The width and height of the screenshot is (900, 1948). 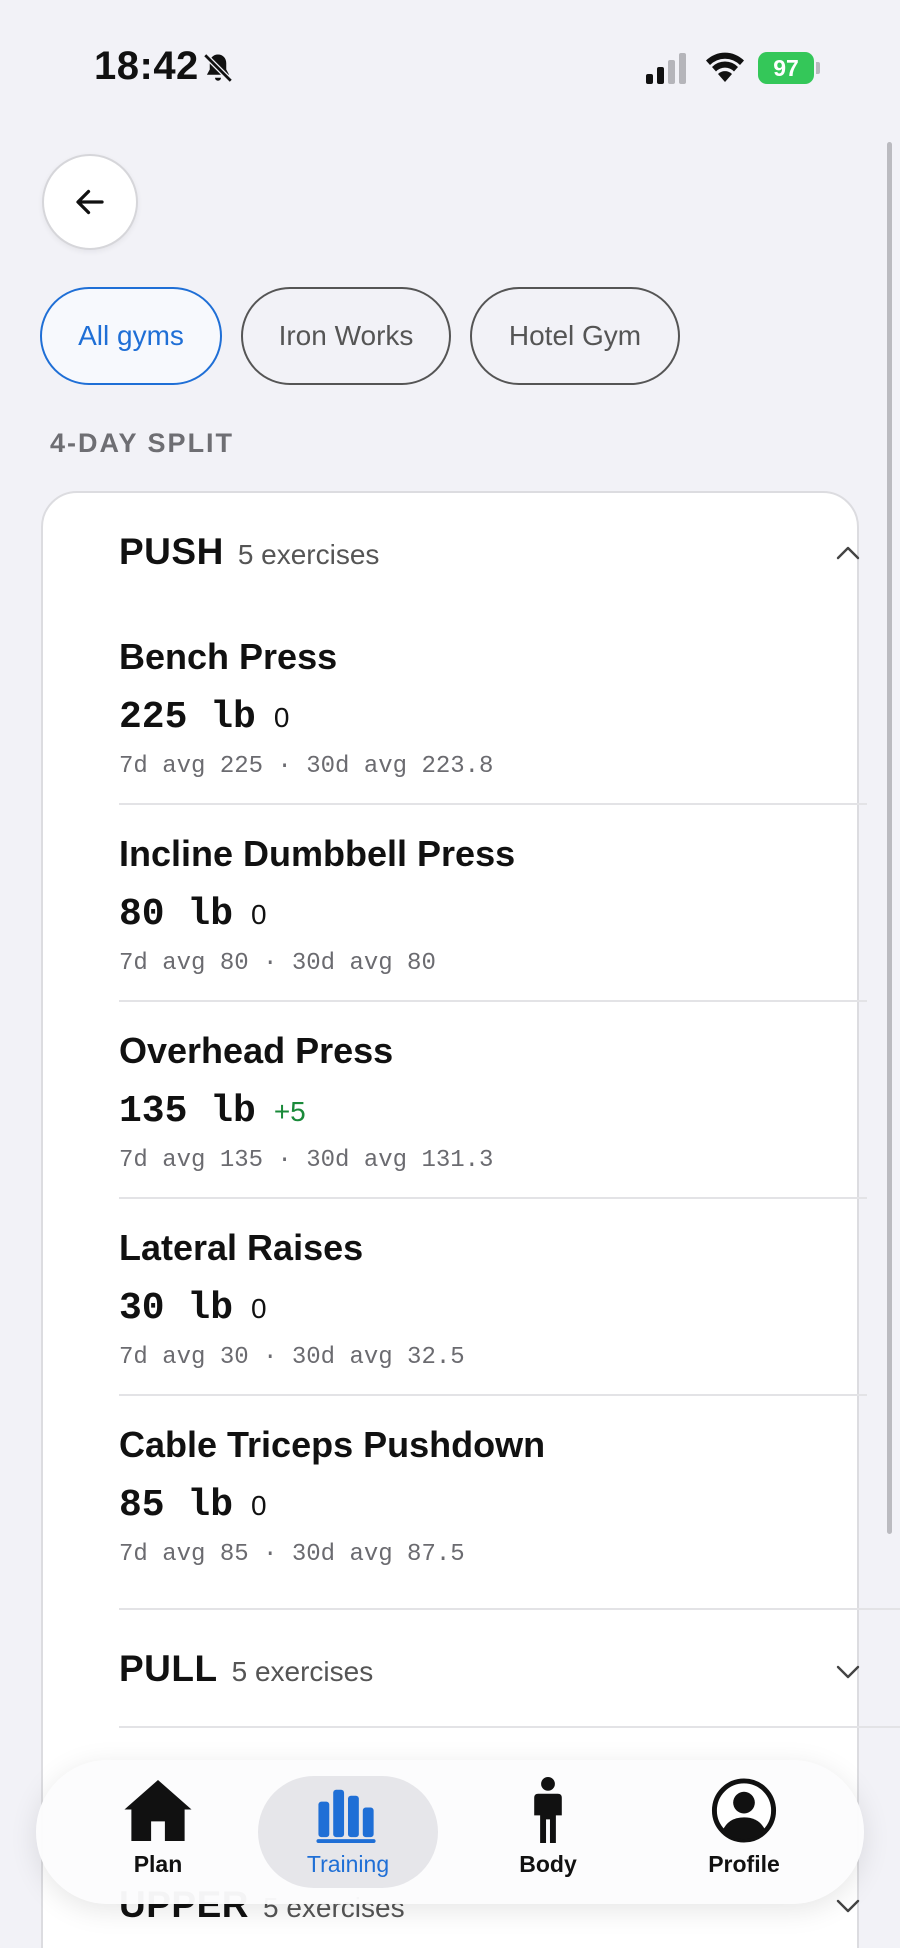 What do you see at coordinates (168, 1668) in the screenshot?
I see `group-name: PULL` at bounding box center [168, 1668].